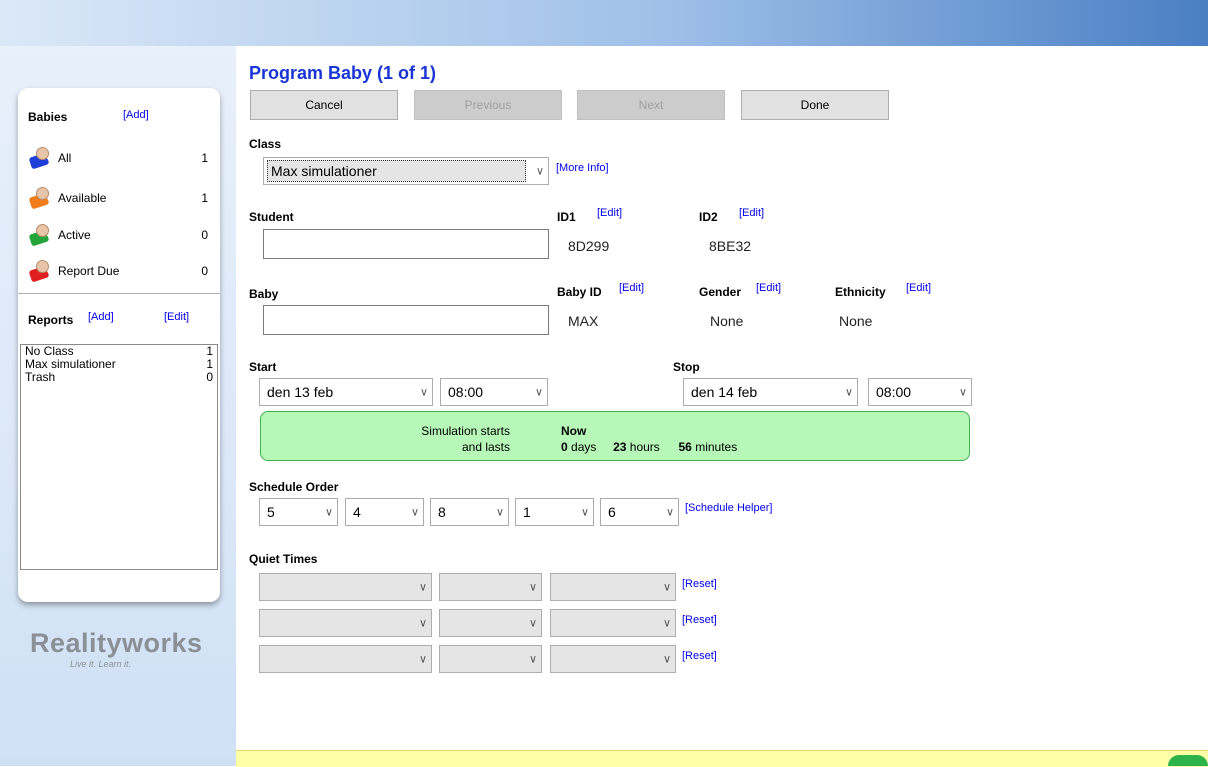 This screenshot has width=1208, height=767. What do you see at coordinates (699, 620) in the screenshot?
I see `reset-link-2: [Reset]` at bounding box center [699, 620].